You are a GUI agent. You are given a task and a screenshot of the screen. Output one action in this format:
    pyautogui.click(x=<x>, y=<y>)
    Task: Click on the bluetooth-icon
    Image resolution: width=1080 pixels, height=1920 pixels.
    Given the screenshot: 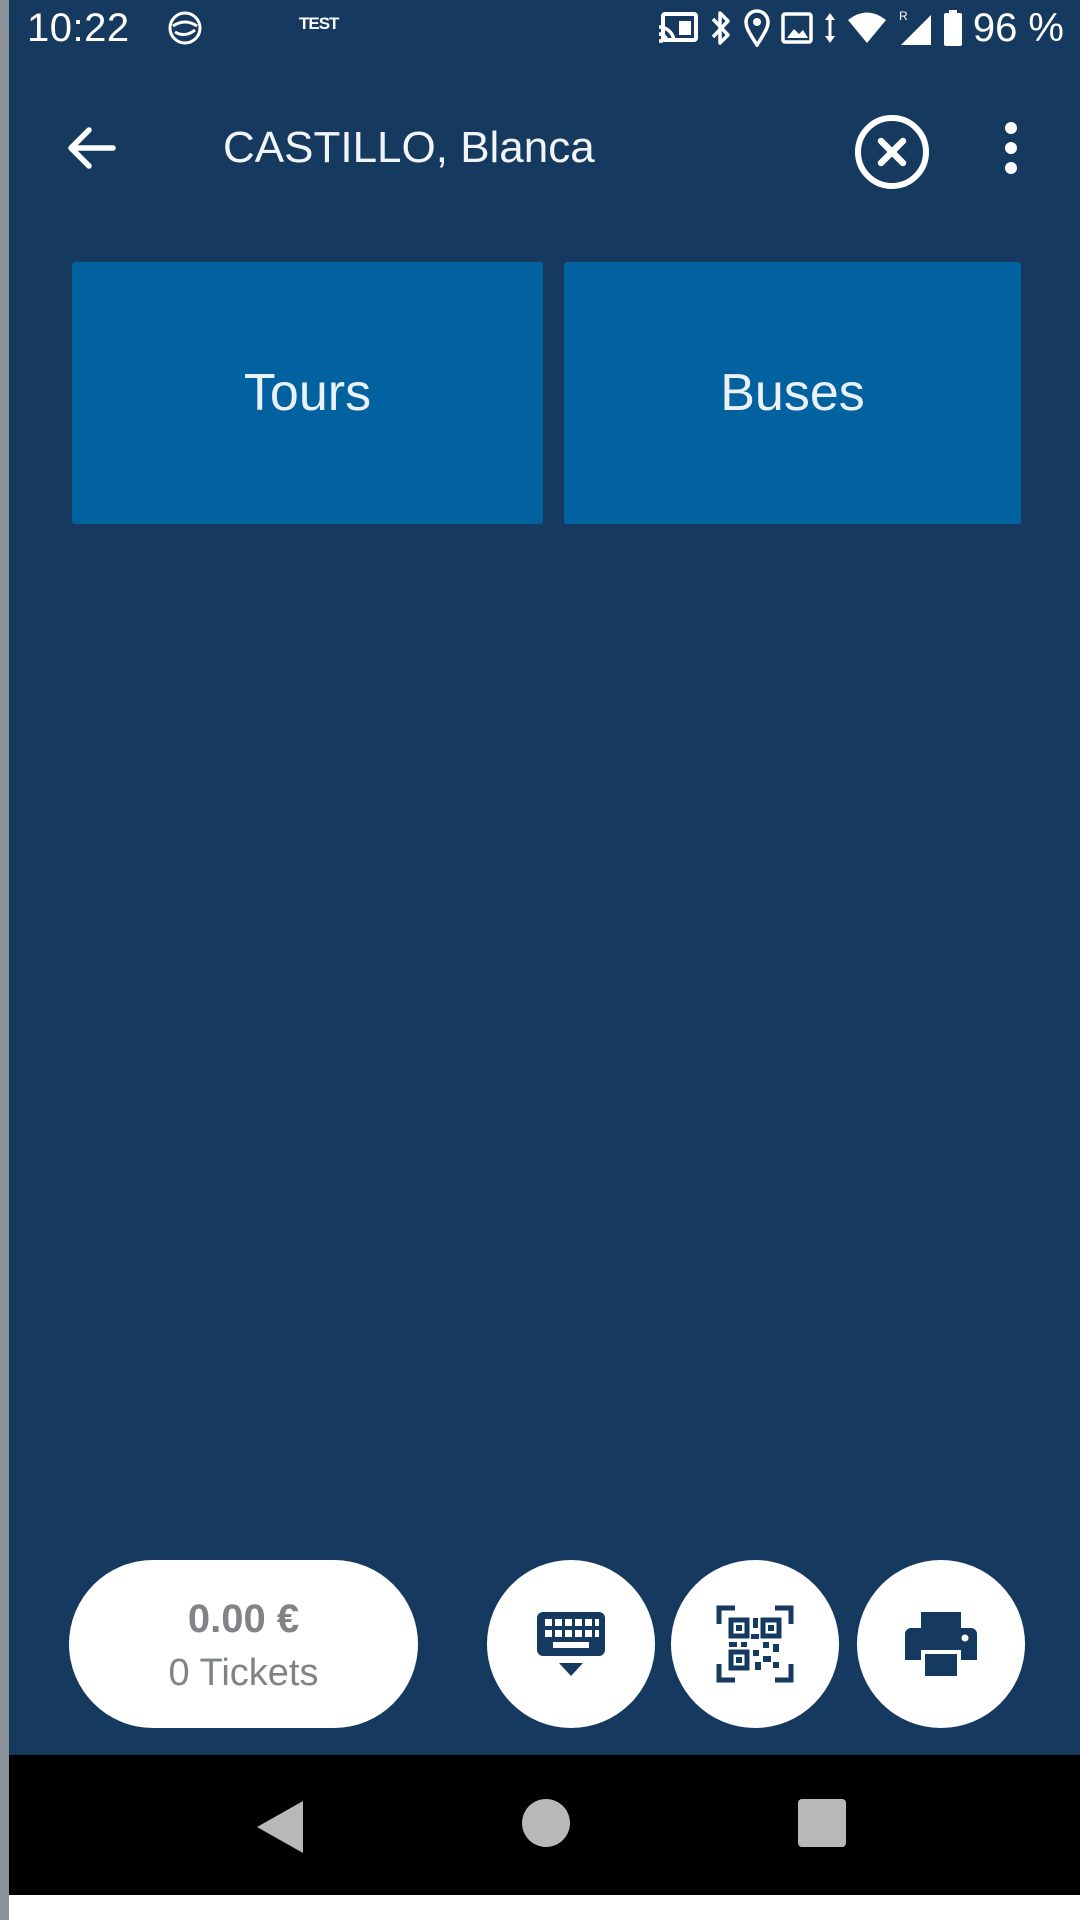 What is the action you would take?
    pyautogui.click(x=720, y=28)
    